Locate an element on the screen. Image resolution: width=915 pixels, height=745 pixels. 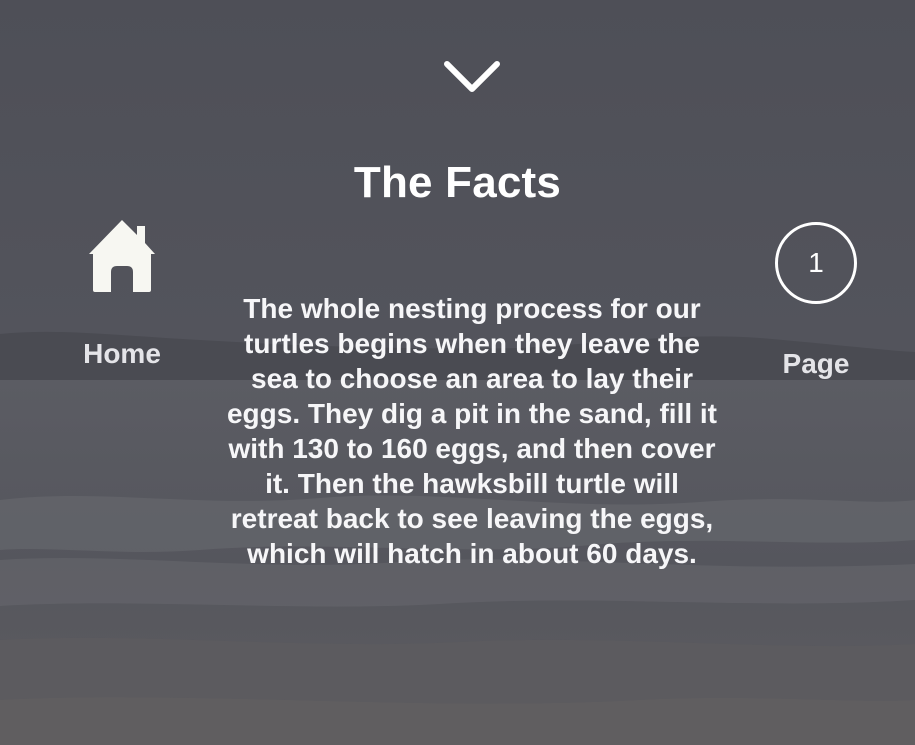
home-label: Home is located at coordinates (122, 353).